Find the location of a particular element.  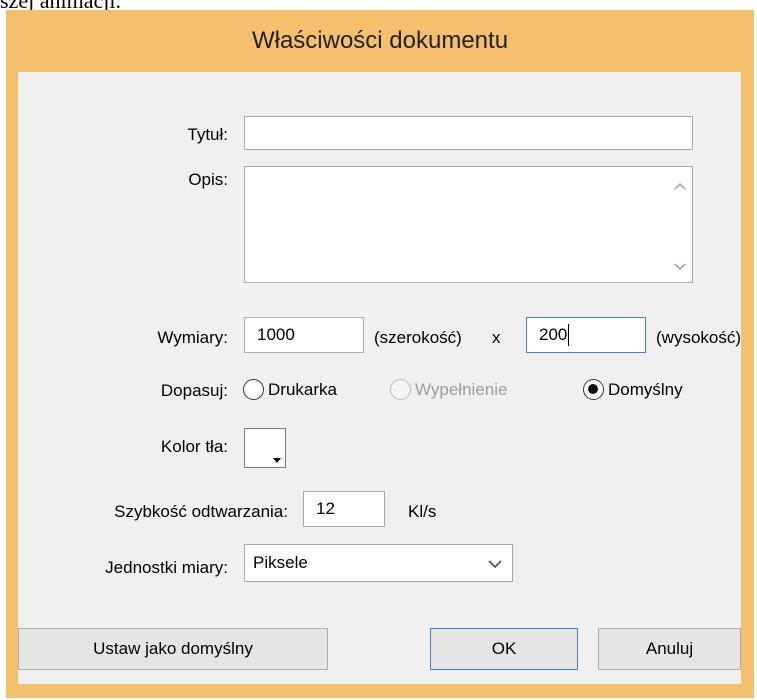

frame-rate-unit: Kl/s is located at coordinates (422, 511).